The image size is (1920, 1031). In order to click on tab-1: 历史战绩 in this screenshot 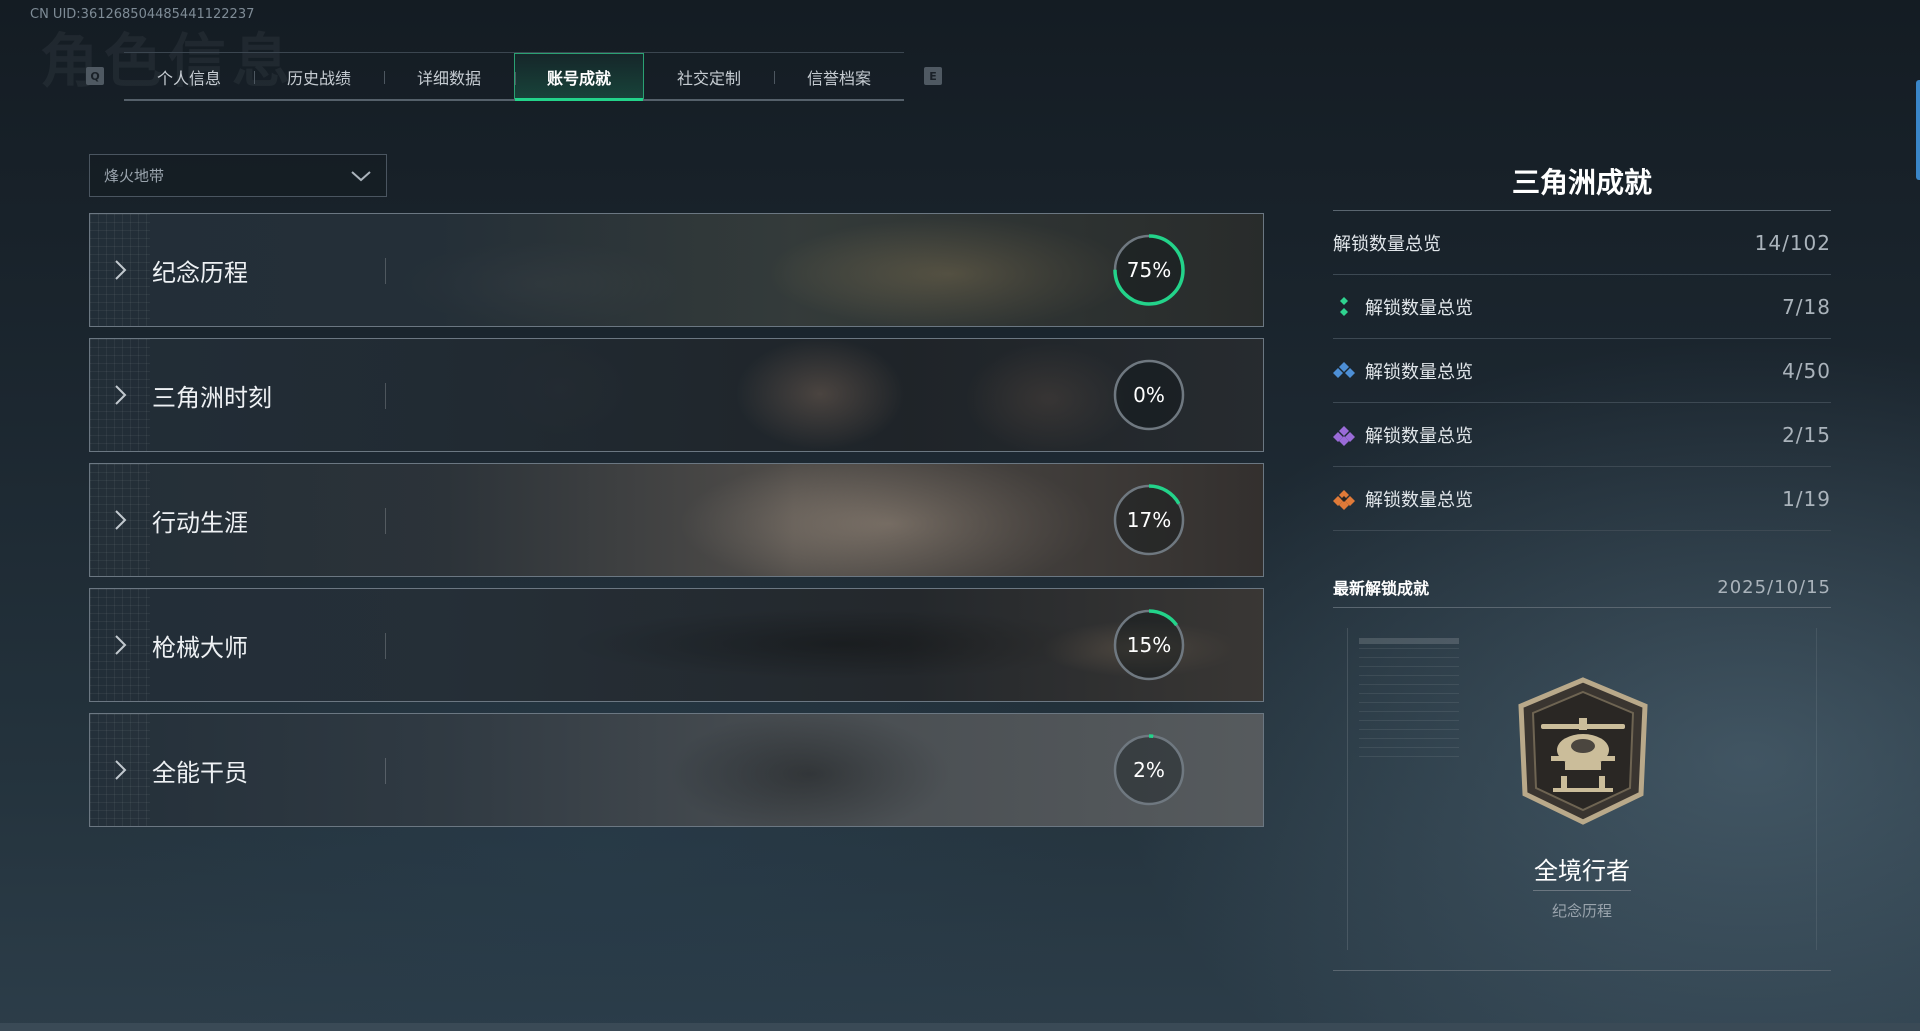, I will do `click(319, 77)`.